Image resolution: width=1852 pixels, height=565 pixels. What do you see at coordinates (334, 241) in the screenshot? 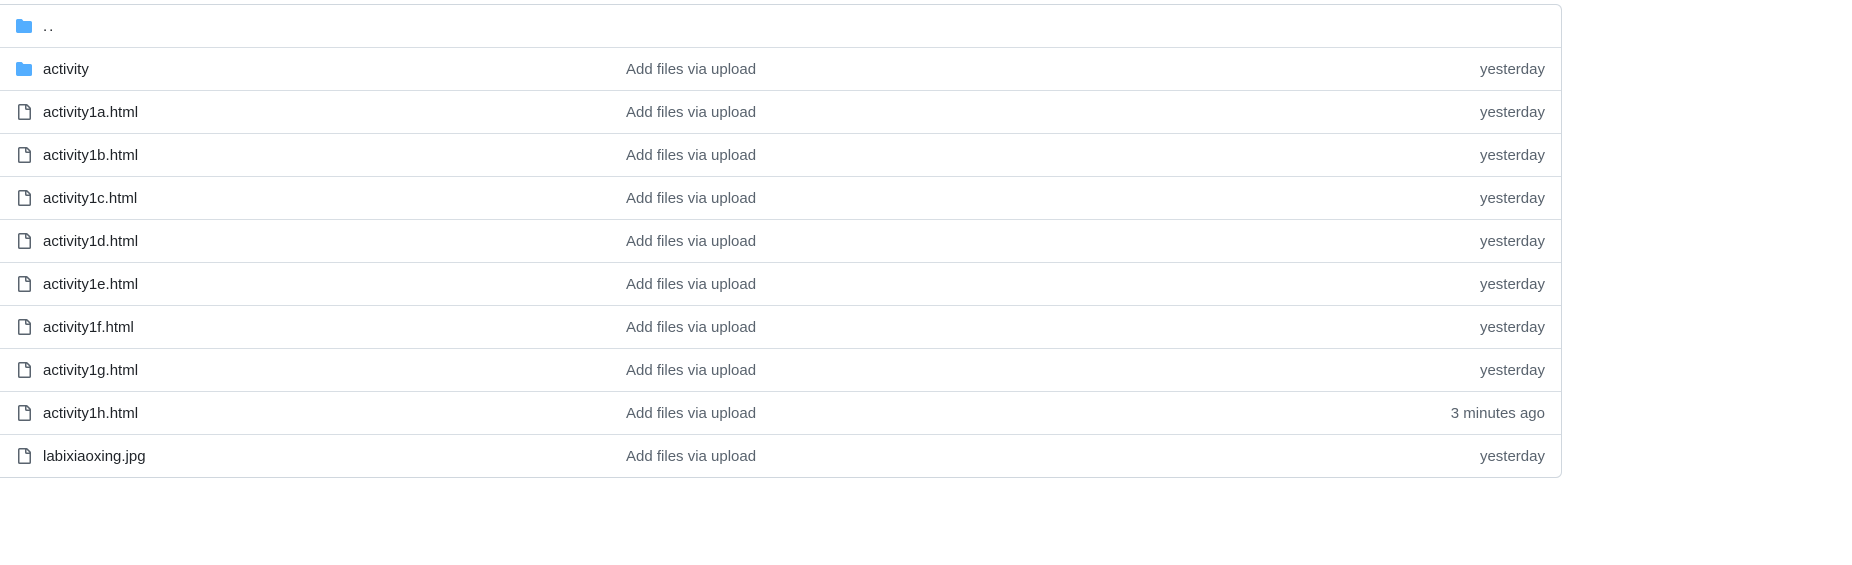
I see `file-name-link: activity1d.html` at bounding box center [334, 241].